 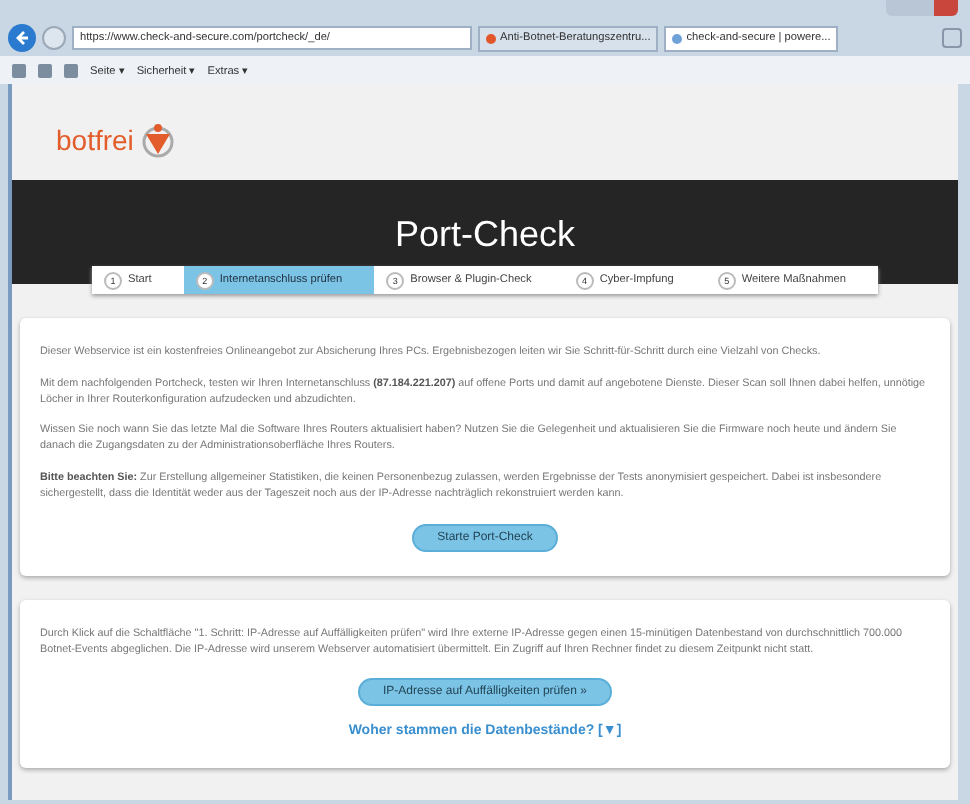 What do you see at coordinates (54, 38) in the screenshot?
I see `forward-button` at bounding box center [54, 38].